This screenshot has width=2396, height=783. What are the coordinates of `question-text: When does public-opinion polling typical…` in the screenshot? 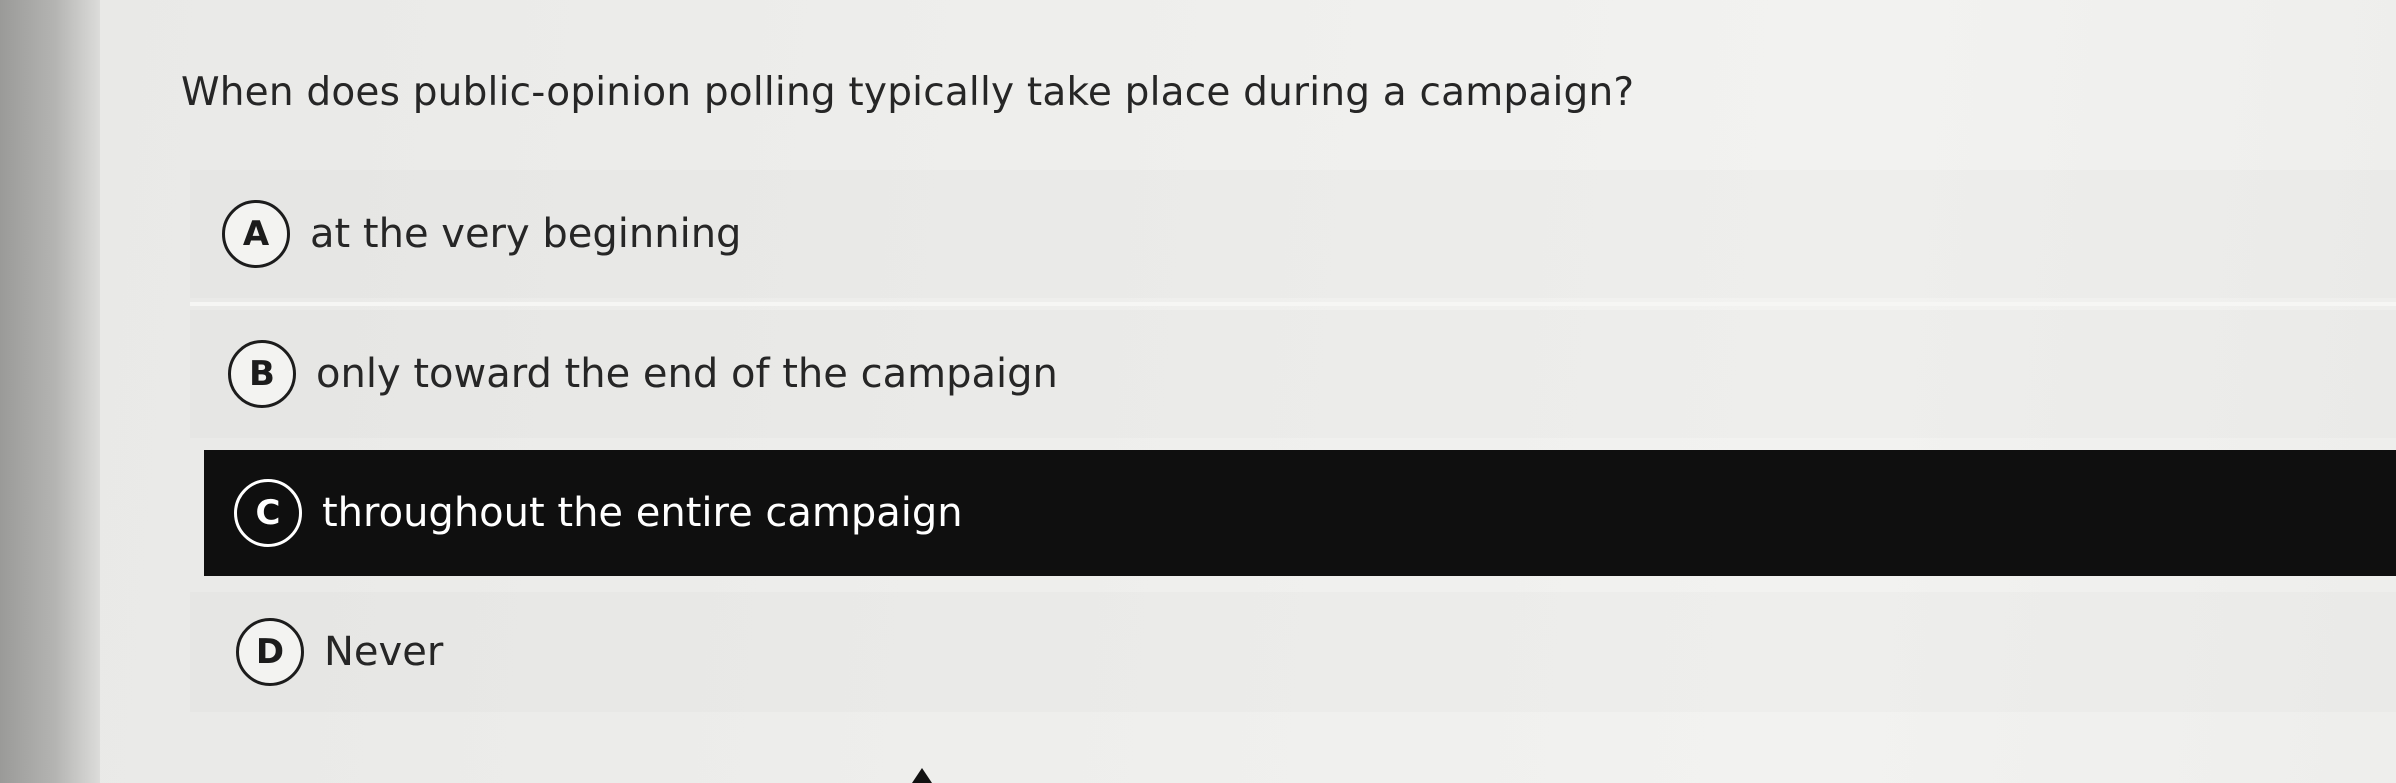 It's located at (908, 92).